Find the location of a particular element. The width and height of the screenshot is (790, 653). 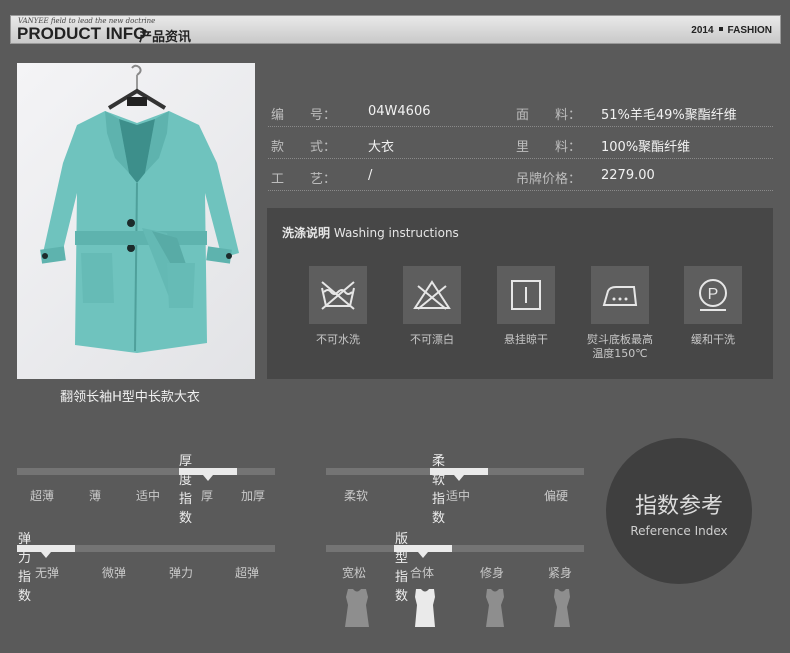

info-row-1: 编 号： 04W4606 面 料： 51%羊毛49%聚酯纤维 is located at coordinates (520, 111).